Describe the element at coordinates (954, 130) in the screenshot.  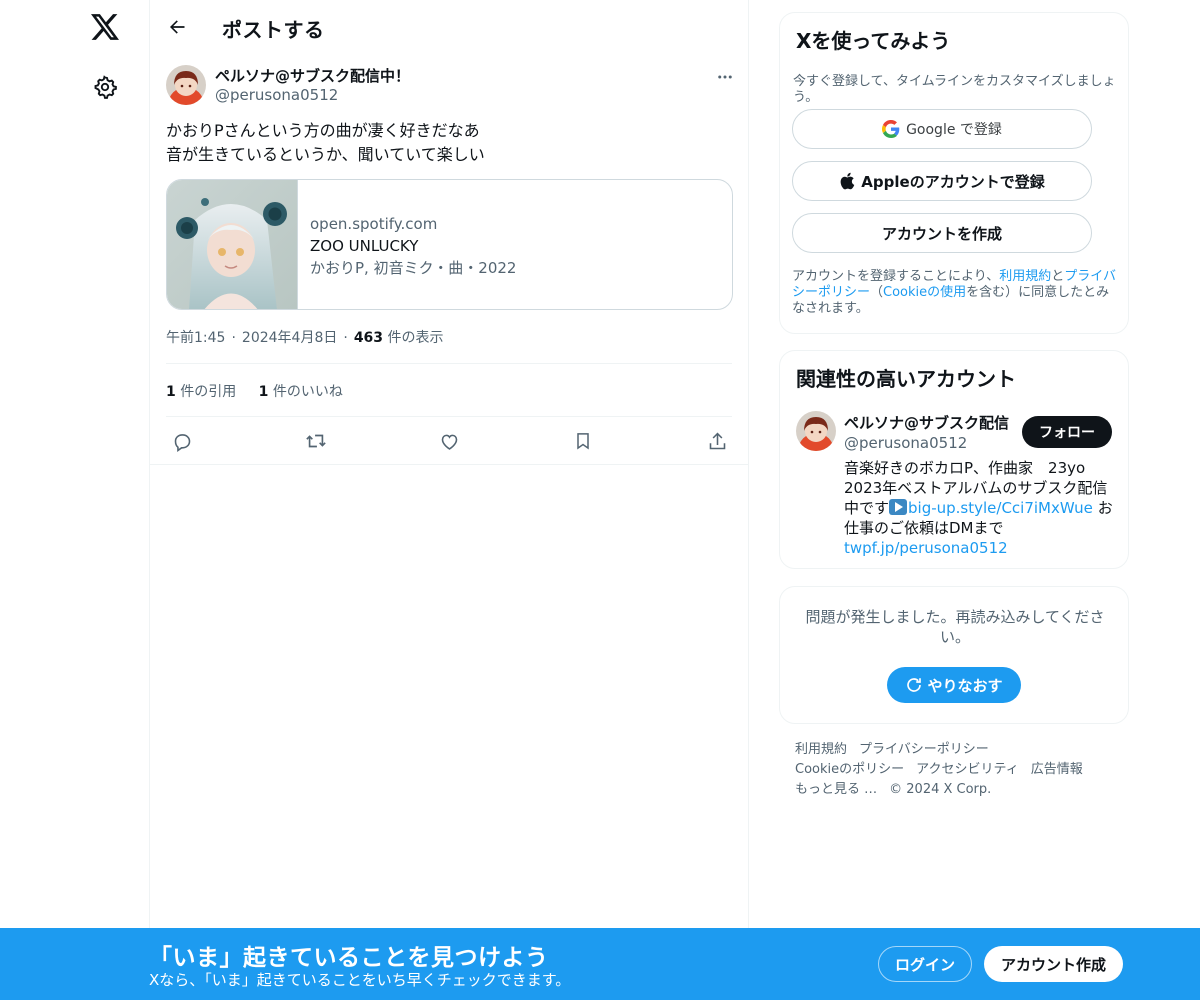
I see `google-signup-label: Google で登録` at that location.